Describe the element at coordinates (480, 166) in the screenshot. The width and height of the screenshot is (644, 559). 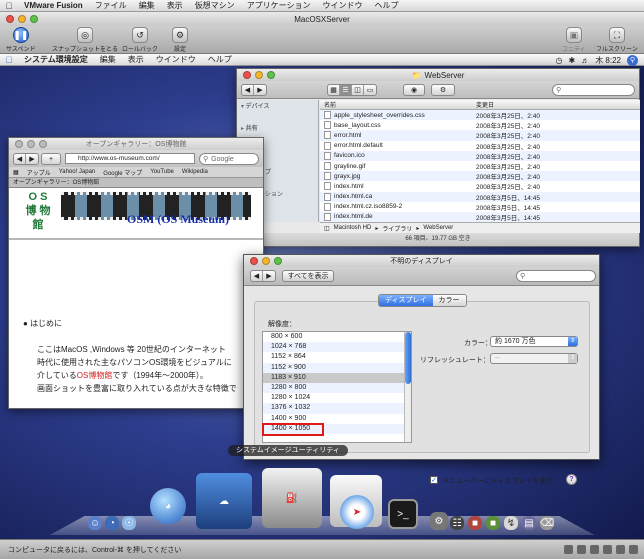
I see `file-row: grayline.gif 2008年3月25日、2:40` at that location.